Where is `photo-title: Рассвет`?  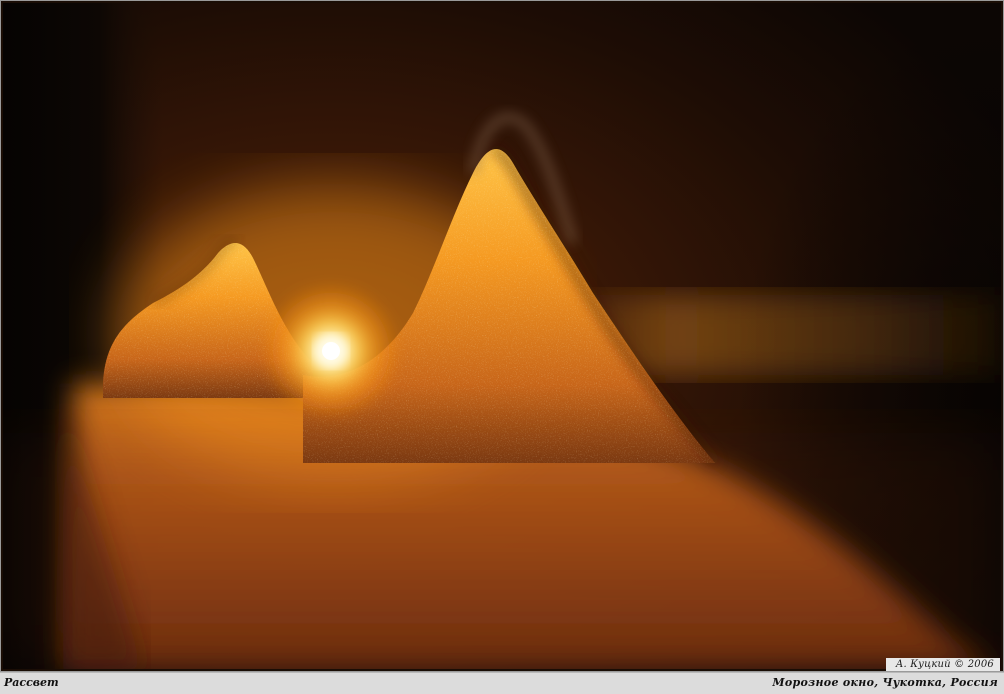
photo-title: Рассвет is located at coordinates (31, 682).